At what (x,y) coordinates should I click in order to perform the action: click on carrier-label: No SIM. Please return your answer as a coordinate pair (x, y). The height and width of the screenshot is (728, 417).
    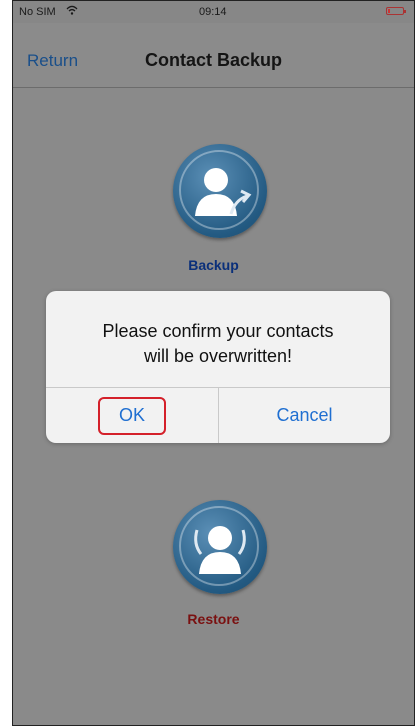
    Looking at the image, I should click on (37, 12).